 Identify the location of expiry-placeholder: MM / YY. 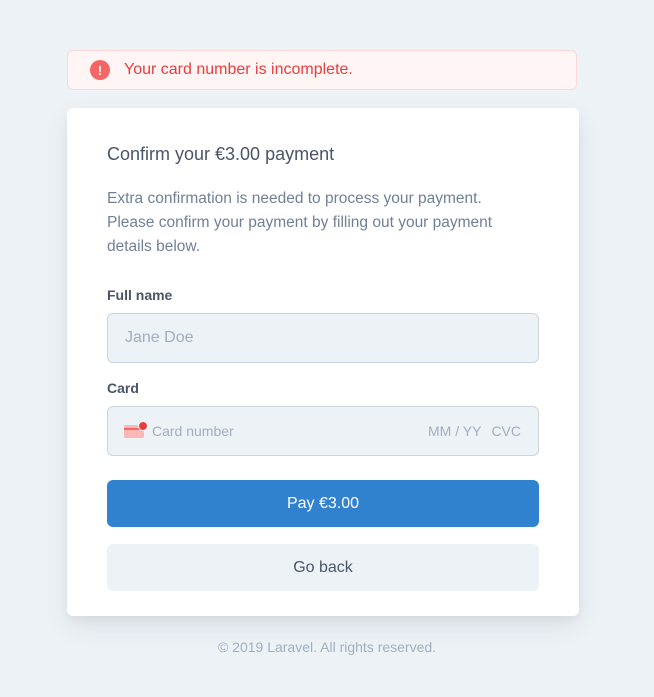
(454, 431).